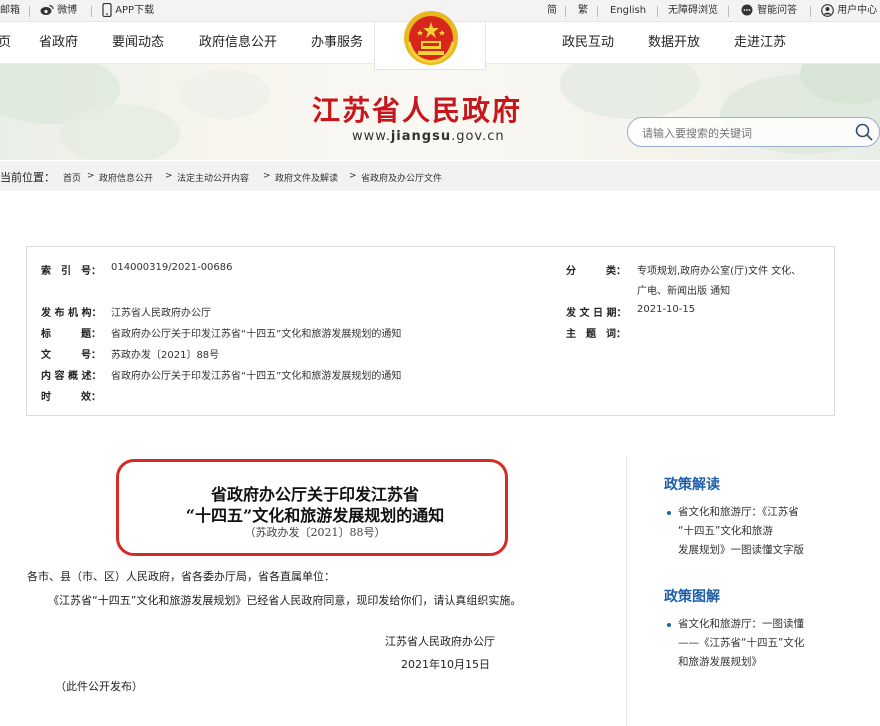 The height and width of the screenshot is (726, 880). I want to click on doc-number-label: 文 号：, so click(71, 355).